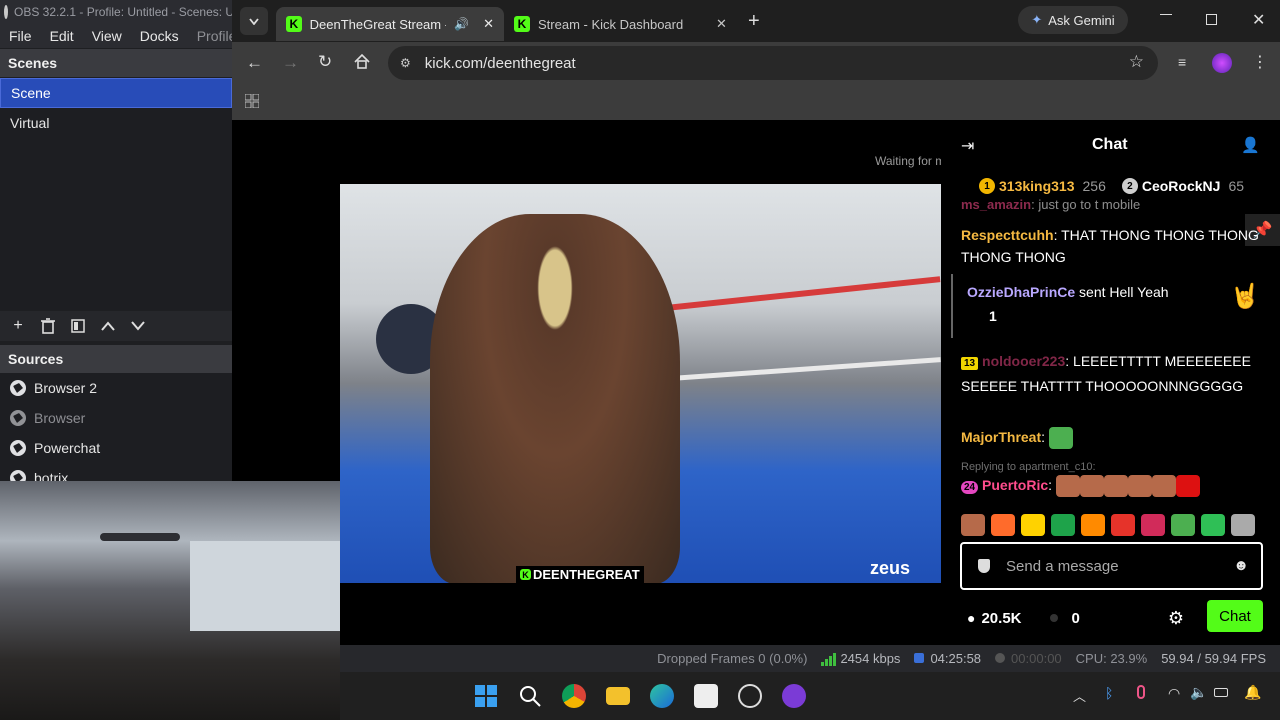  I want to click on obs-icon, so click(750, 696).